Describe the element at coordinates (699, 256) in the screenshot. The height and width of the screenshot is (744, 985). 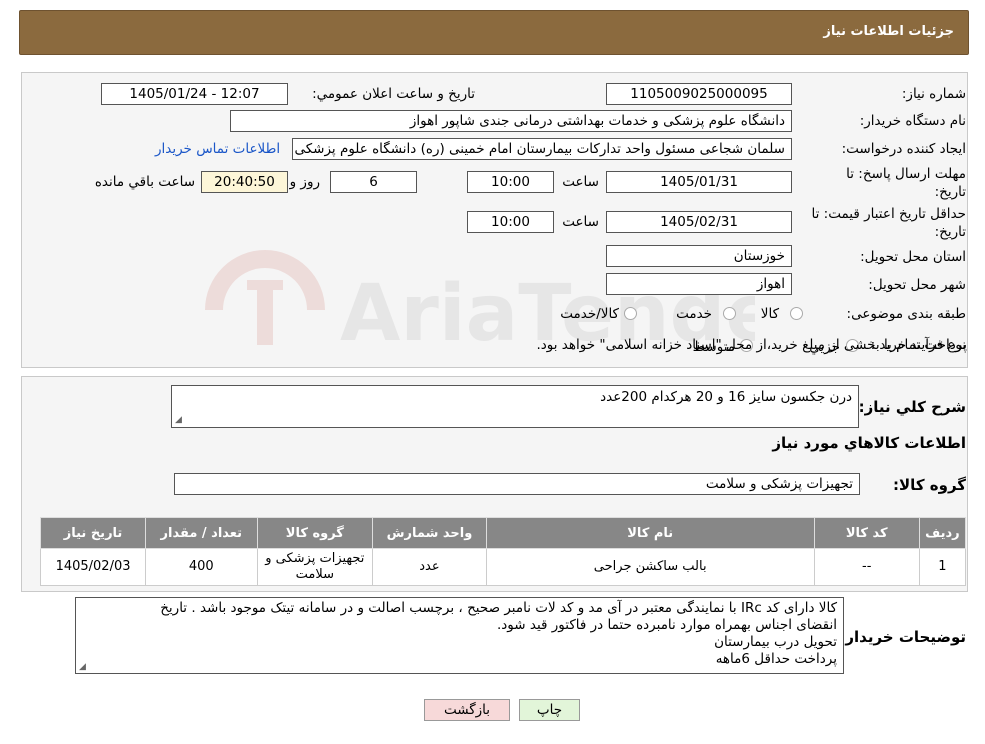
I see `province-field: خوزستان` at that location.